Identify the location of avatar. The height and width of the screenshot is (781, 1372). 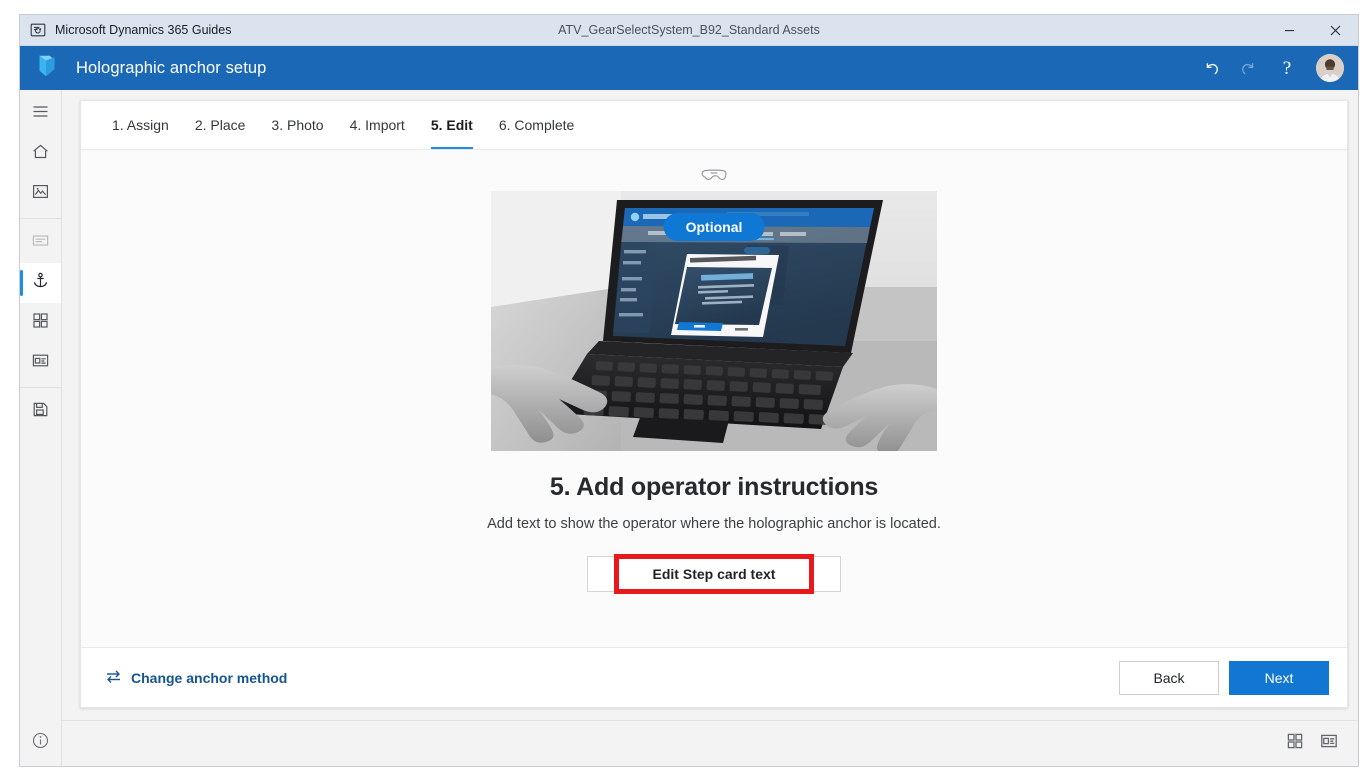
(1330, 68).